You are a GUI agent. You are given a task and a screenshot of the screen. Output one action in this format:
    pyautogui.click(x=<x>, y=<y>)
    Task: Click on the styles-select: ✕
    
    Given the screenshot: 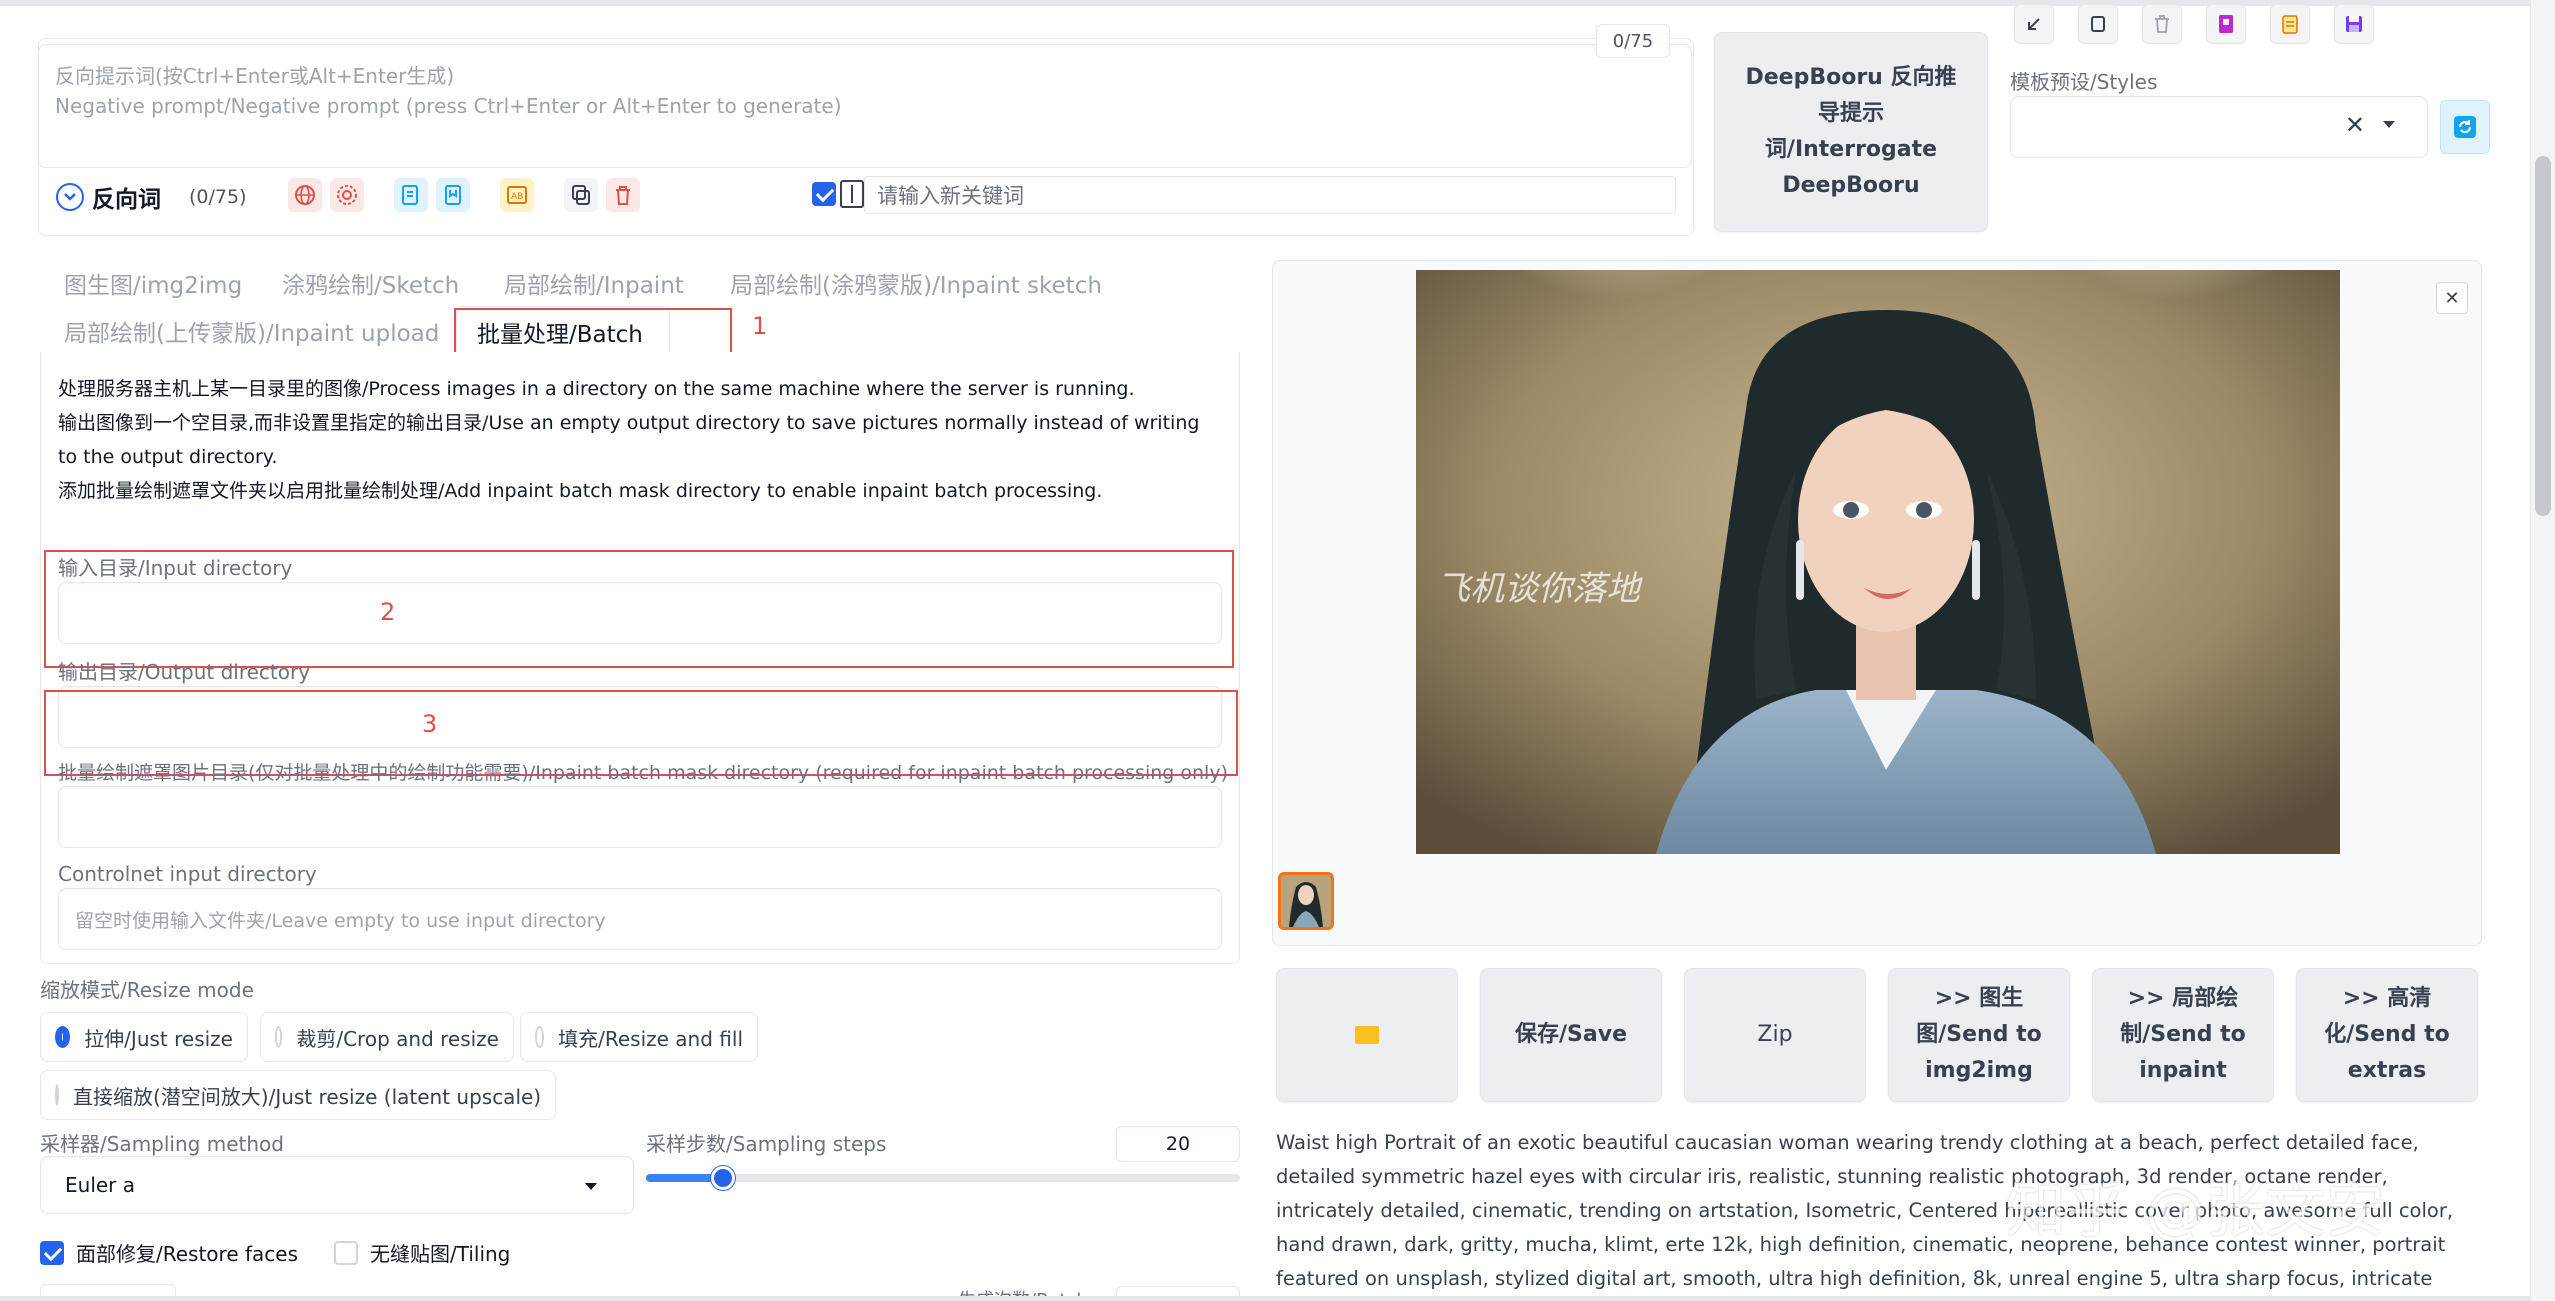 What is the action you would take?
    pyautogui.click(x=2219, y=127)
    